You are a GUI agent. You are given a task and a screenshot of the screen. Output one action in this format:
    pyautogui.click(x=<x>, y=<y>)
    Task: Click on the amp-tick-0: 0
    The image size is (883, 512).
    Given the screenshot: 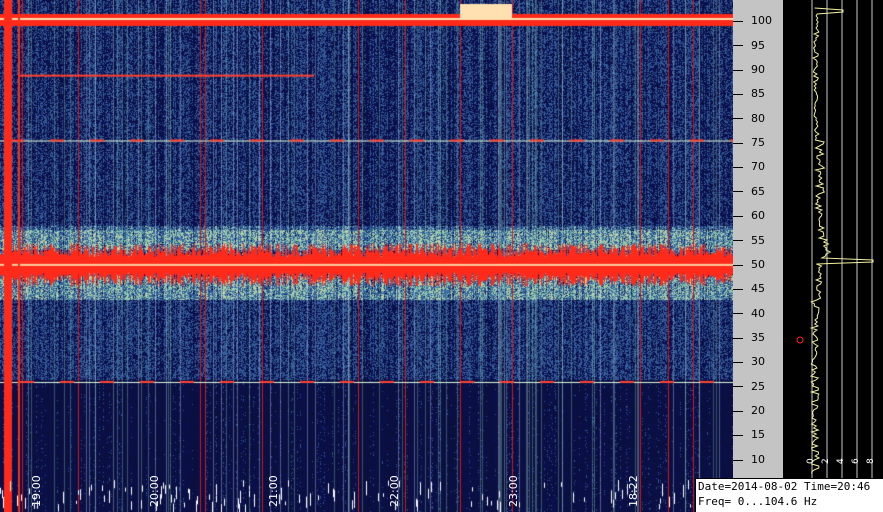 What is the action you would take?
    pyautogui.click(x=811, y=461)
    